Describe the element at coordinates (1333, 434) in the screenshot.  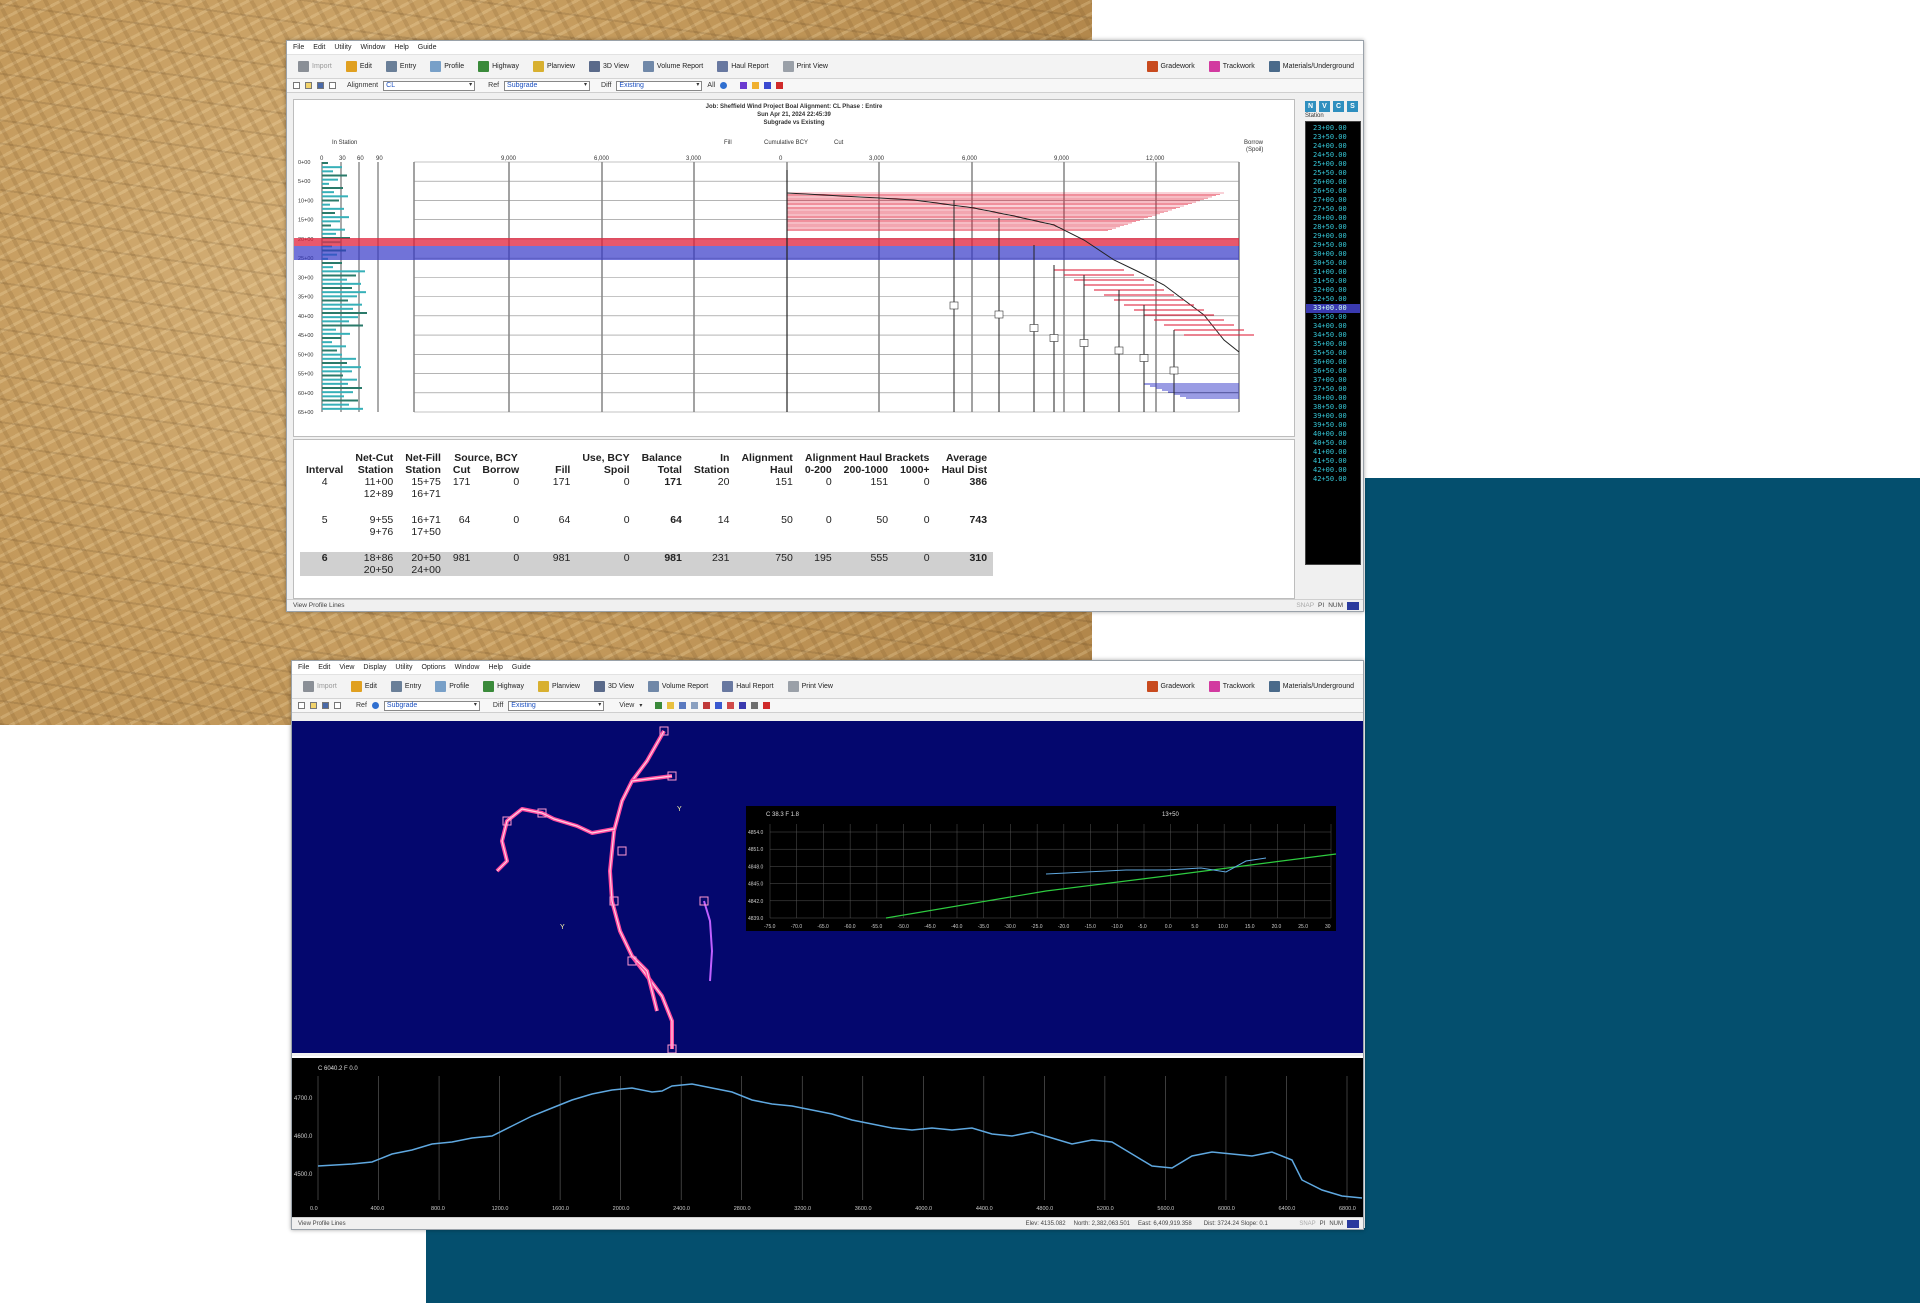
I see `station-item: 40+00.00` at that location.